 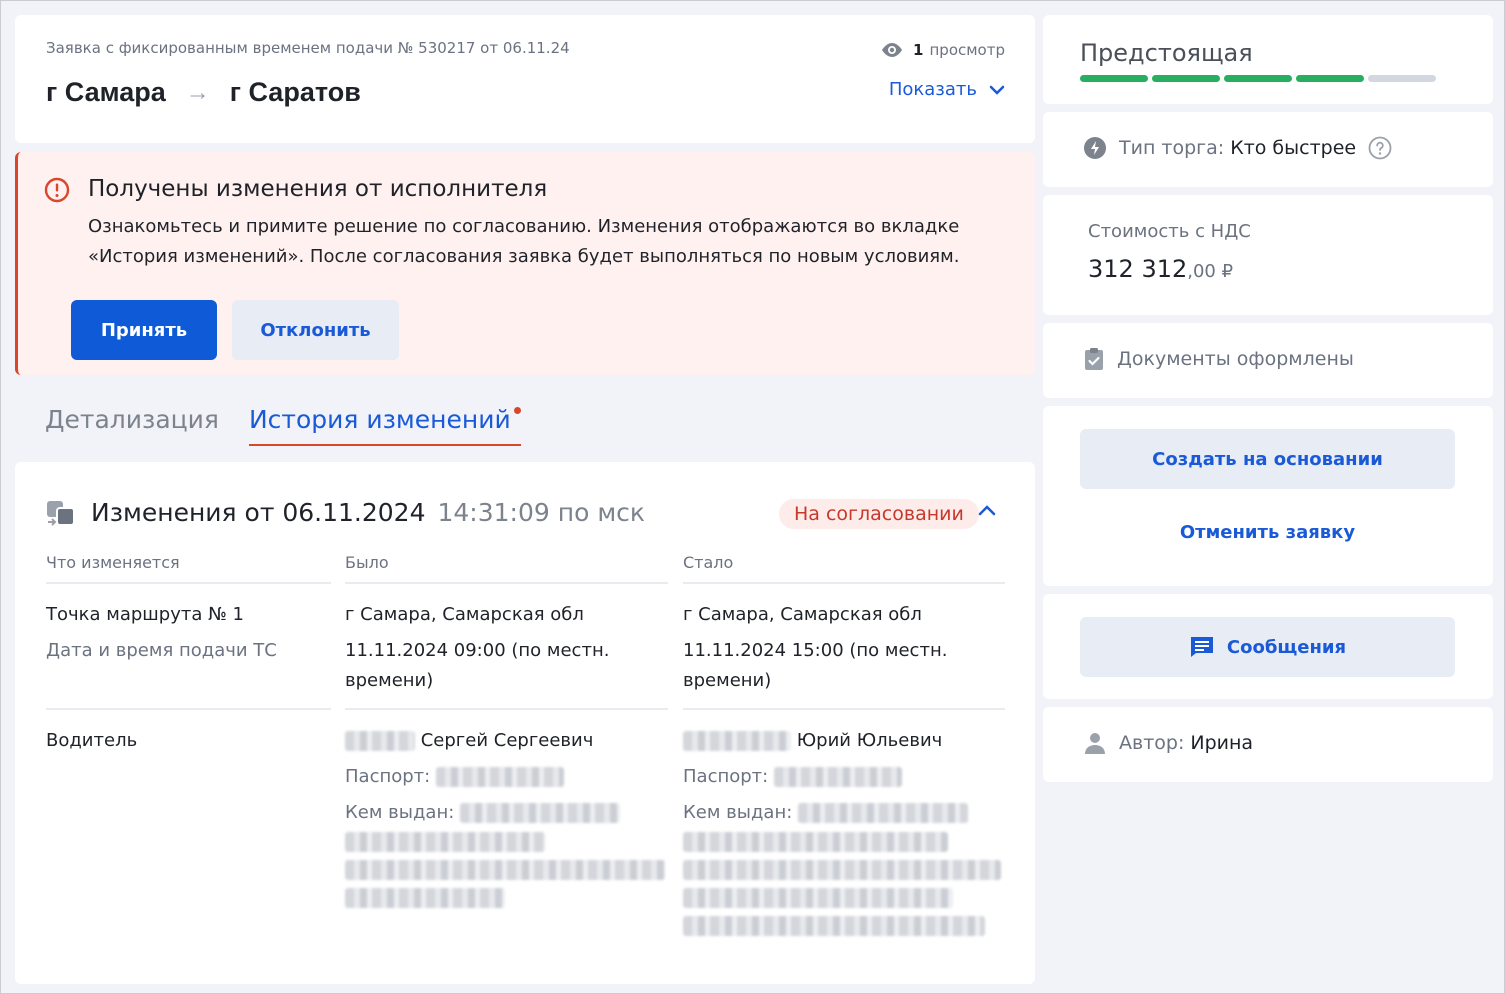 What do you see at coordinates (1169, 231) in the screenshot?
I see `price-label: Стоимость с НДС` at bounding box center [1169, 231].